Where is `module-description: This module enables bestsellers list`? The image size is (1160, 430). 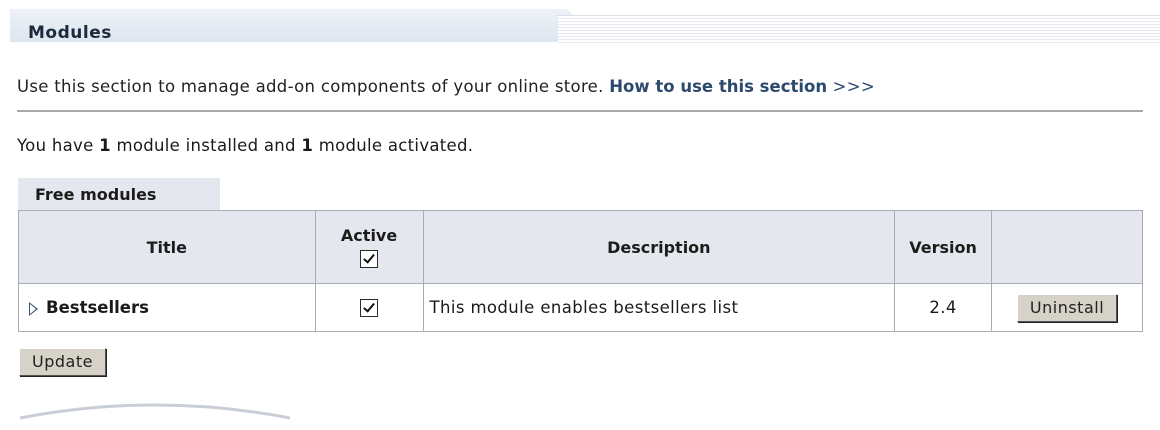
module-description: This module enables bestsellers list is located at coordinates (659, 307).